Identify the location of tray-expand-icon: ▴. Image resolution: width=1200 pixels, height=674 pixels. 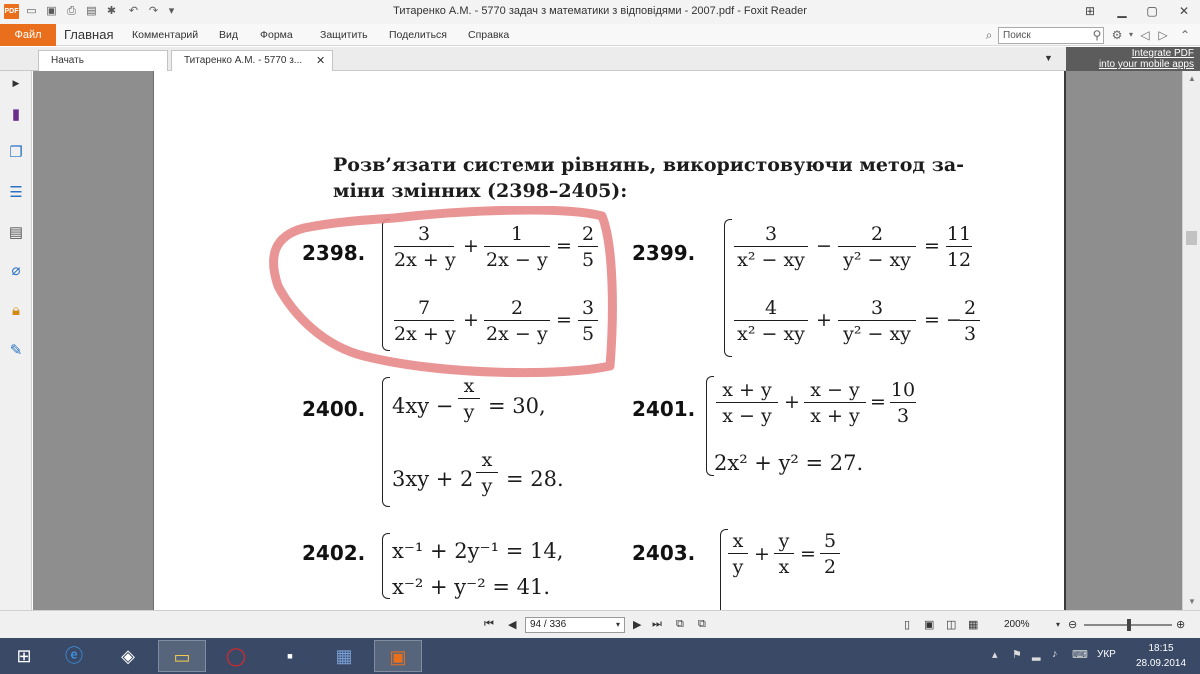
(995, 654).